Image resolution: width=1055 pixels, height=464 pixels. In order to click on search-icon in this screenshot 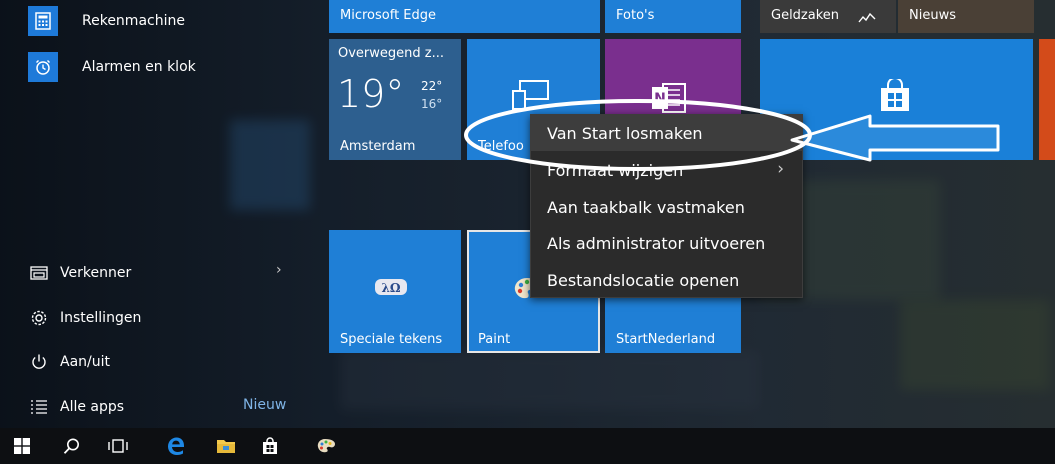, I will do `click(72, 446)`.